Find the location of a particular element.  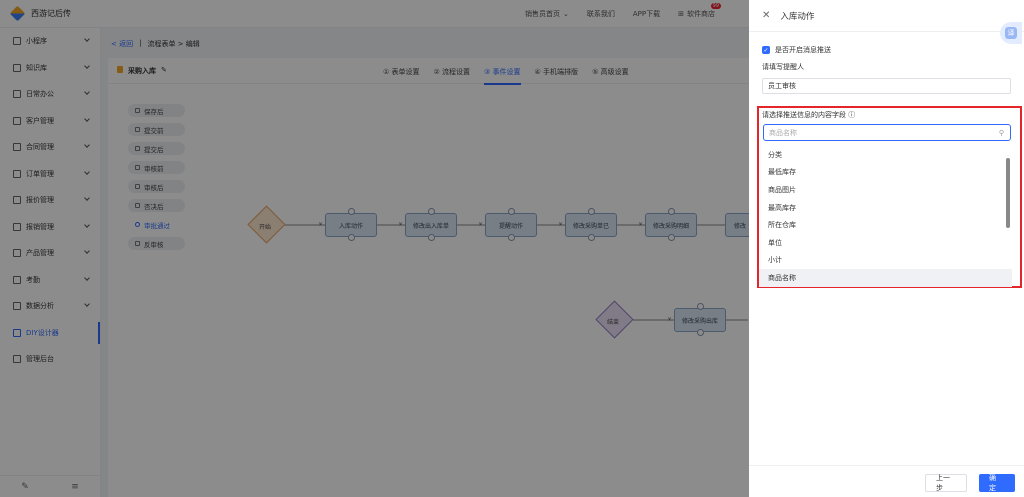

options-scrollbar is located at coordinates (1008, 193).